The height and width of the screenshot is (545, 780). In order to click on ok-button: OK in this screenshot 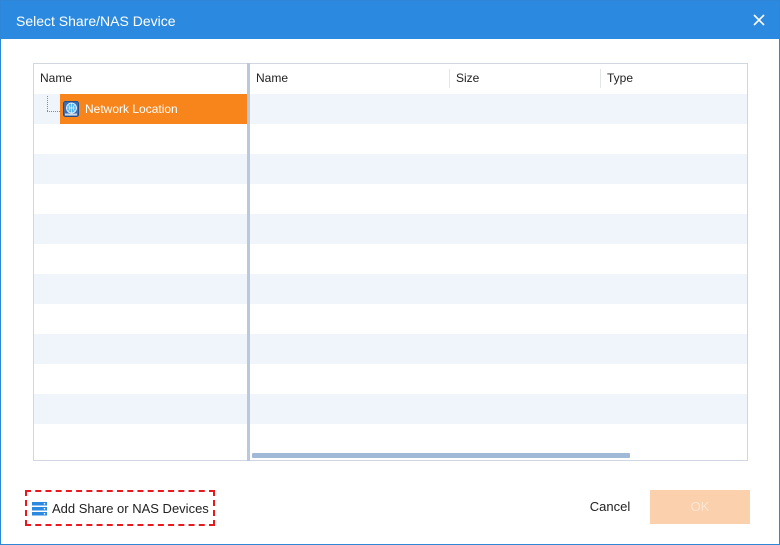, I will do `click(700, 507)`.